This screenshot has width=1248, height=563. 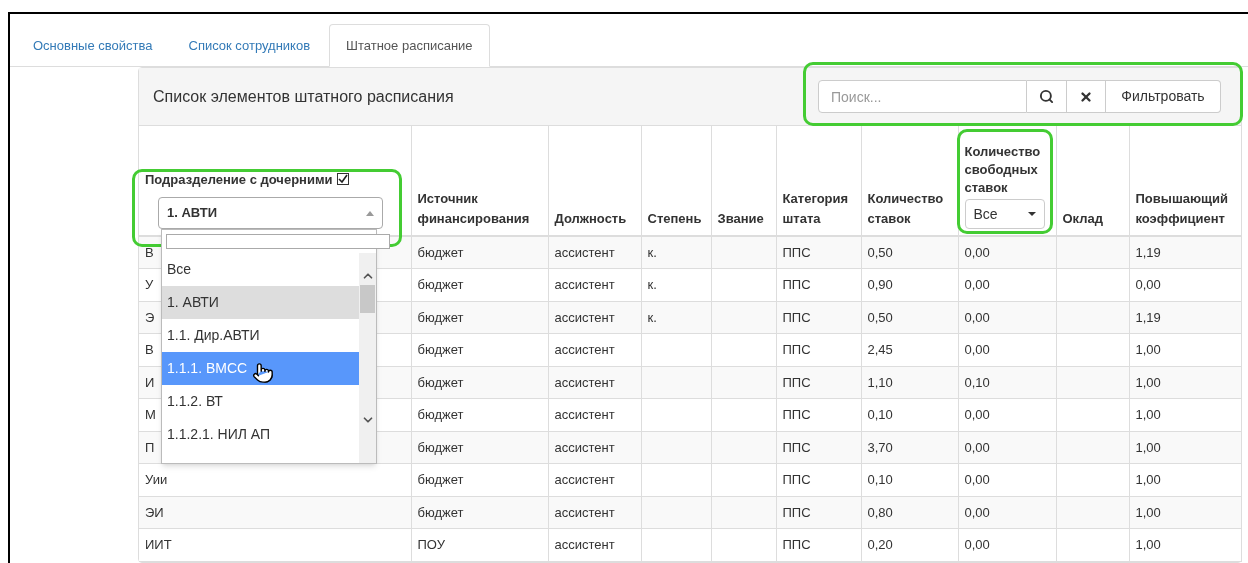 What do you see at coordinates (239, 179) in the screenshot?
I see `column-header: Подразделение с дочерними` at bounding box center [239, 179].